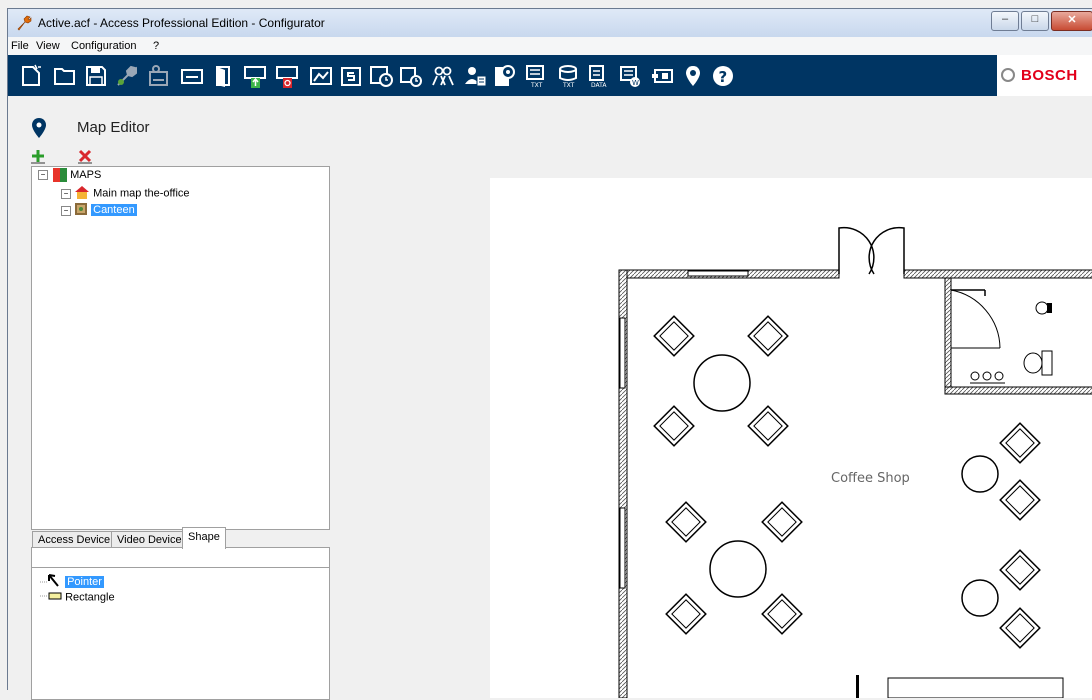 This screenshot has height=700, width=1092. What do you see at coordinates (663, 76) in the screenshot?
I see `badge-icon` at bounding box center [663, 76].